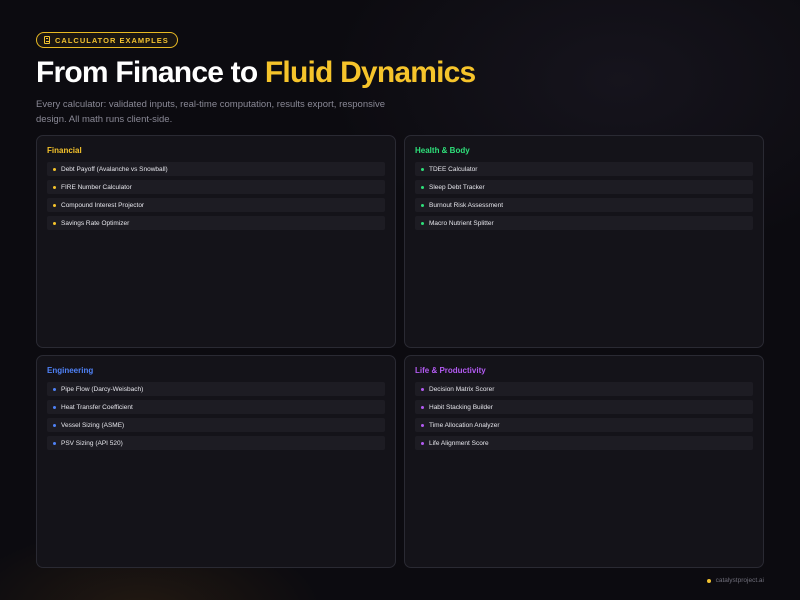 The width and height of the screenshot is (800, 600). What do you see at coordinates (216, 389) in the screenshot?
I see `list-item: Pipe Flow (Darcy-Weisbach)` at bounding box center [216, 389].